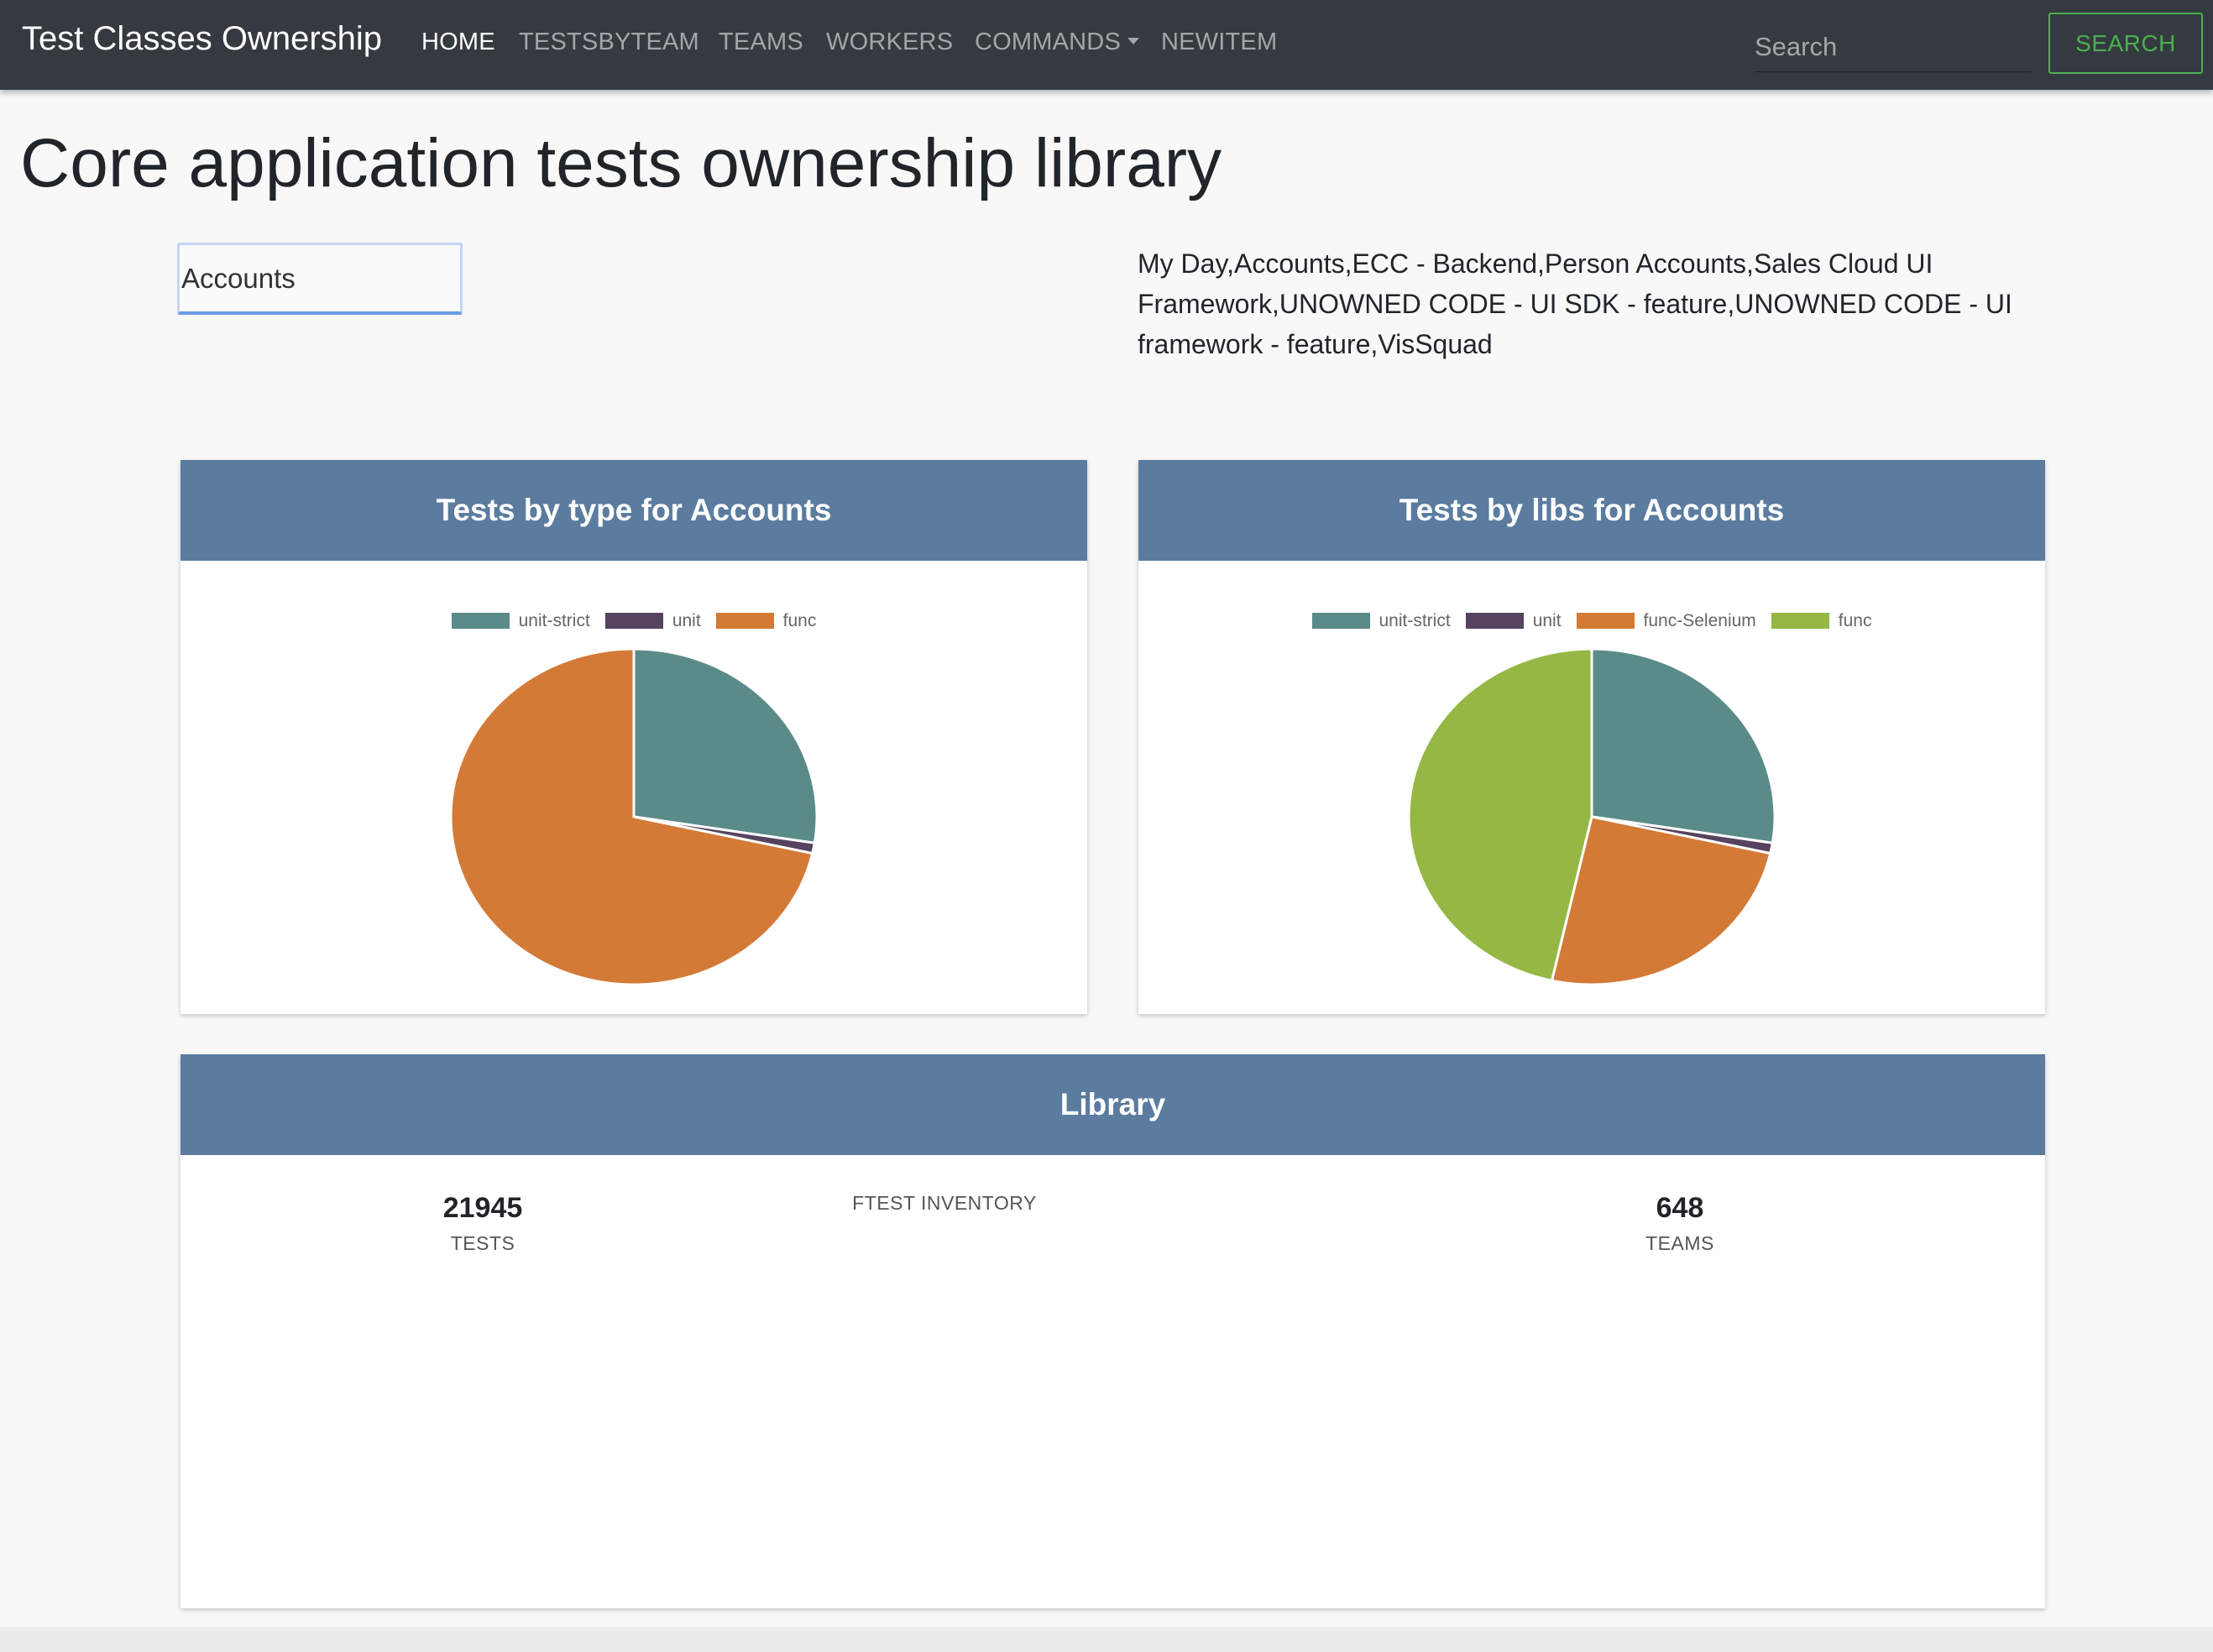 The height and width of the screenshot is (1652, 2213). What do you see at coordinates (320, 279) in the screenshot?
I see `team-input` at bounding box center [320, 279].